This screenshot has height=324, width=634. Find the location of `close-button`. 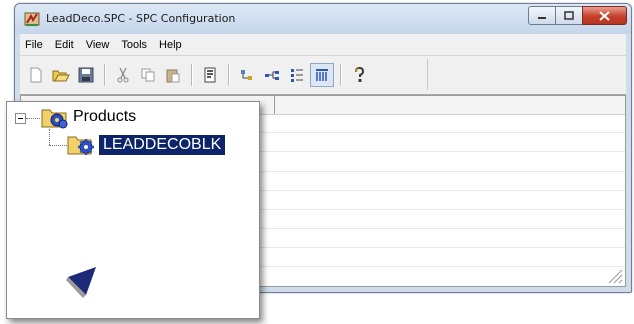

close-button is located at coordinates (604, 15).